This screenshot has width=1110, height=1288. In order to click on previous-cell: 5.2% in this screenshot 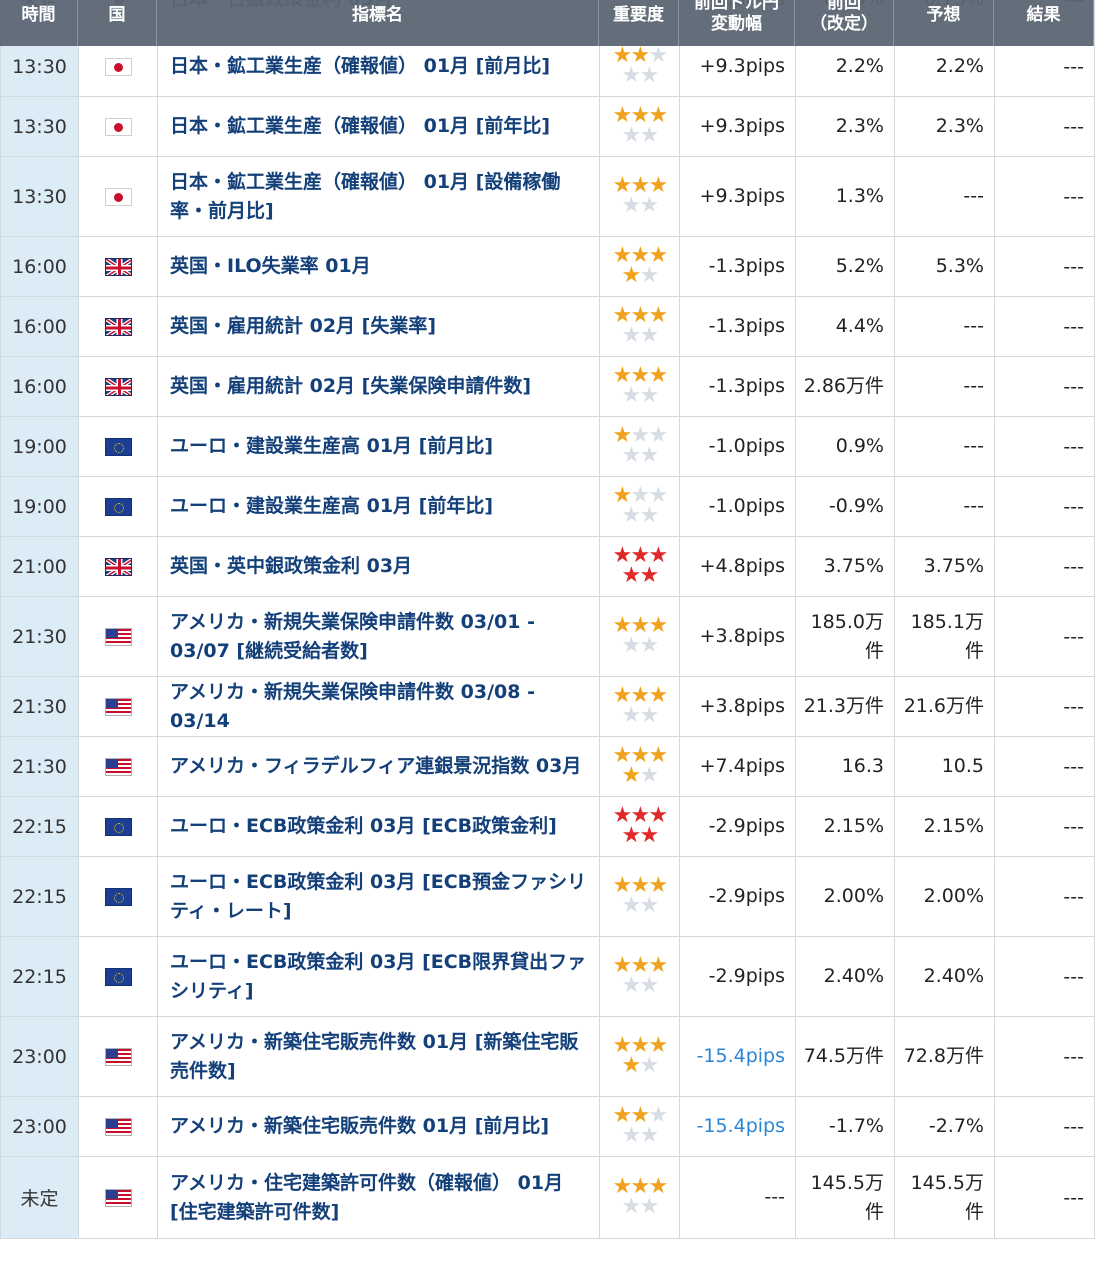, I will do `click(845, 266)`.